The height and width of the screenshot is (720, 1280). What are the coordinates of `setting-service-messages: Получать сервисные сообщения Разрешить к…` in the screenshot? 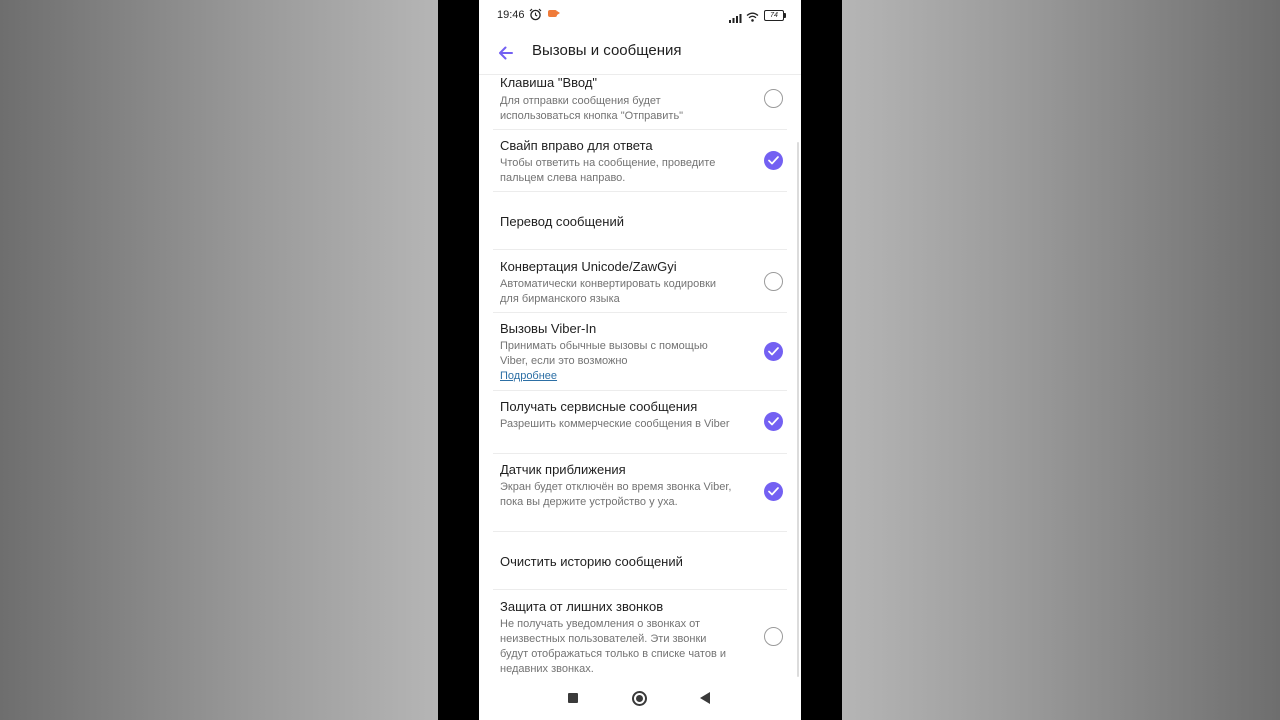 It's located at (640, 422).